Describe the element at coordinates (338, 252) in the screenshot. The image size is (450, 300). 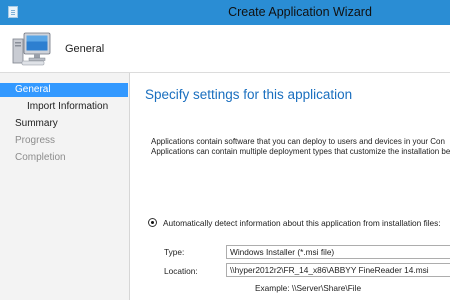
I see `type-select: Windows Installer (*.msi file)` at that location.